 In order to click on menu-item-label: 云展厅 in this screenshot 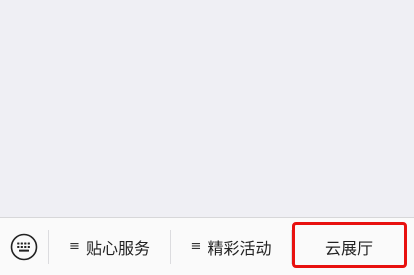, I will do `click(348, 248)`.